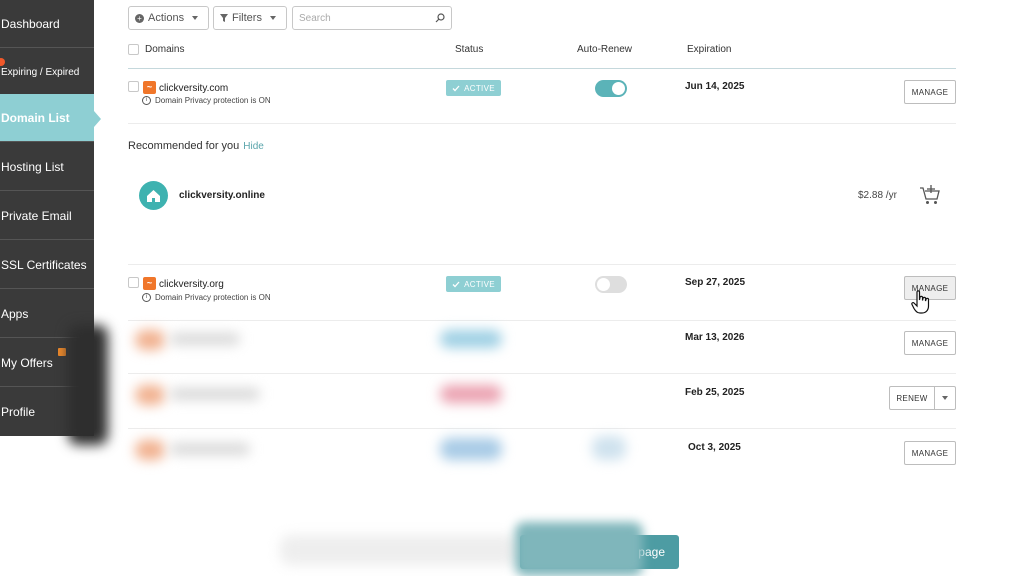 The height and width of the screenshot is (576, 1024). What do you see at coordinates (372, 18) in the screenshot?
I see `search-input: Search` at bounding box center [372, 18].